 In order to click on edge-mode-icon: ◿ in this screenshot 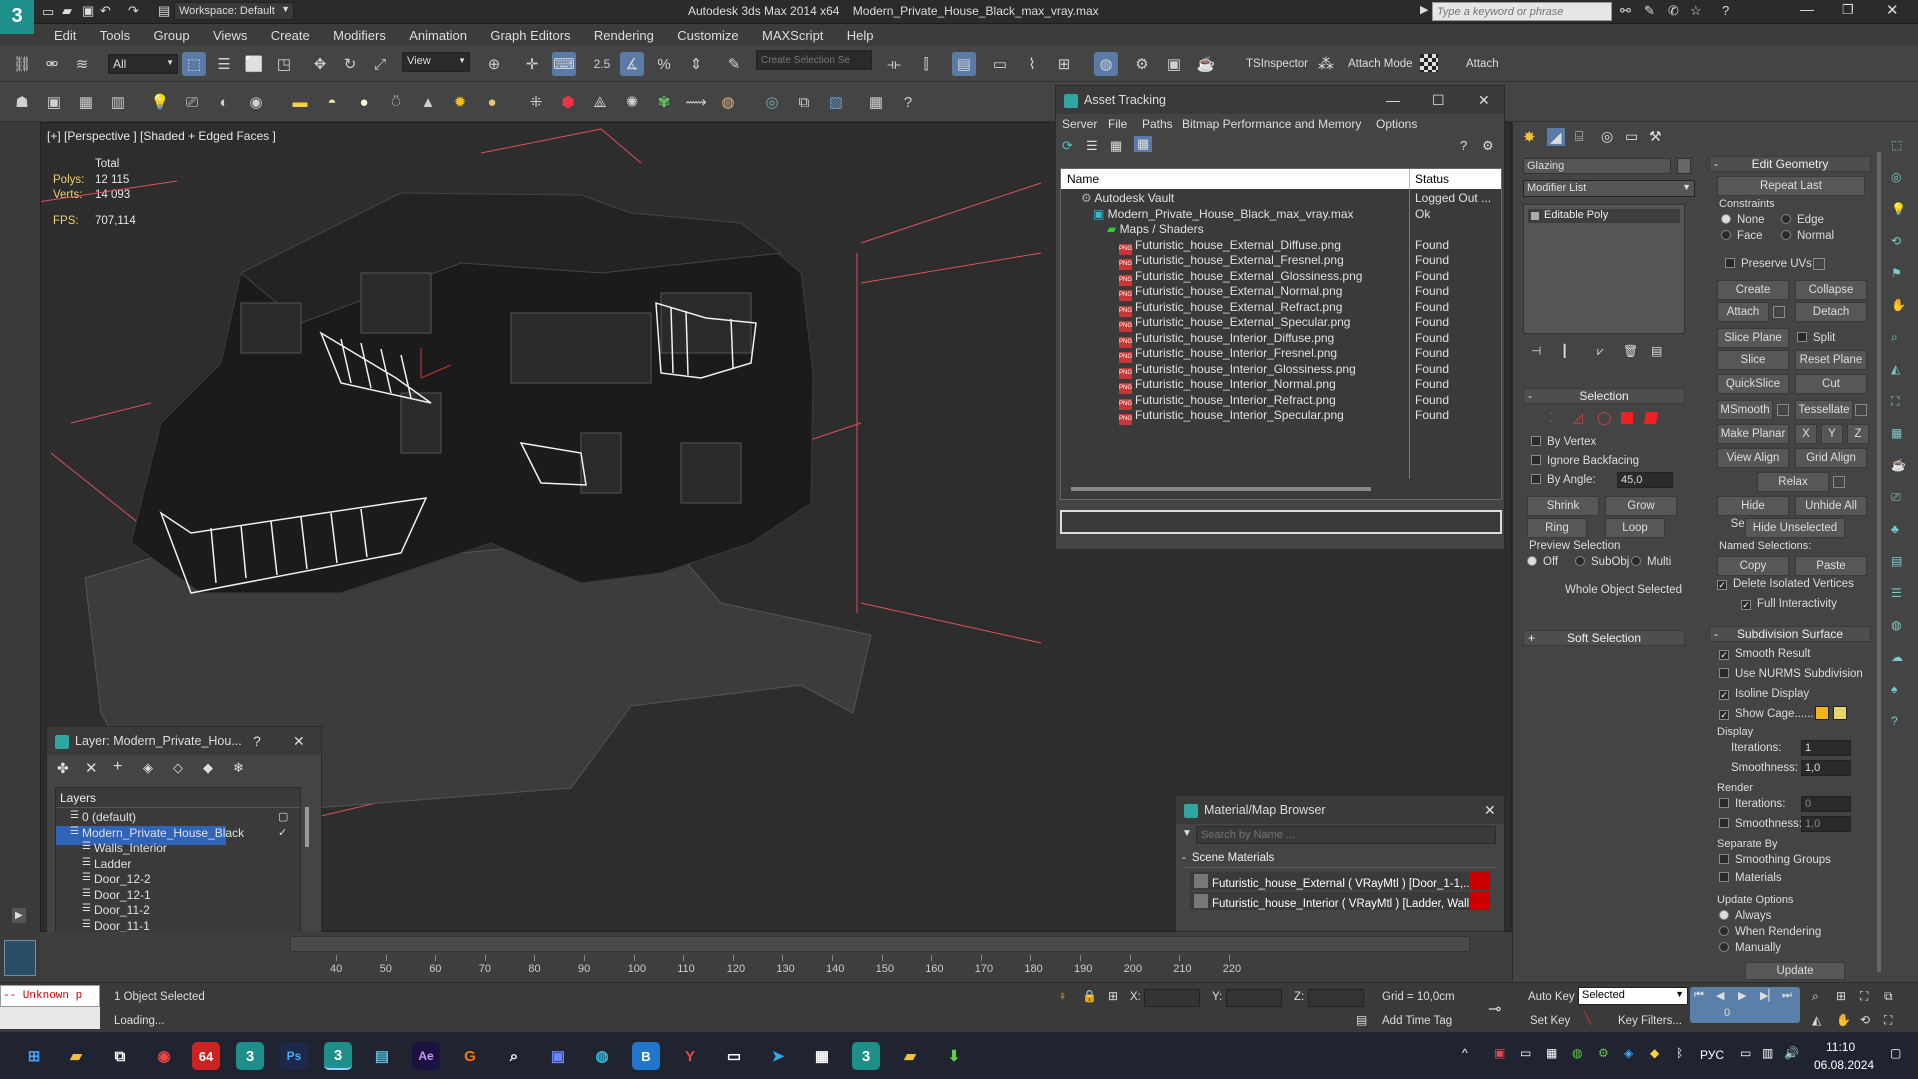, I will do `click(1578, 418)`.